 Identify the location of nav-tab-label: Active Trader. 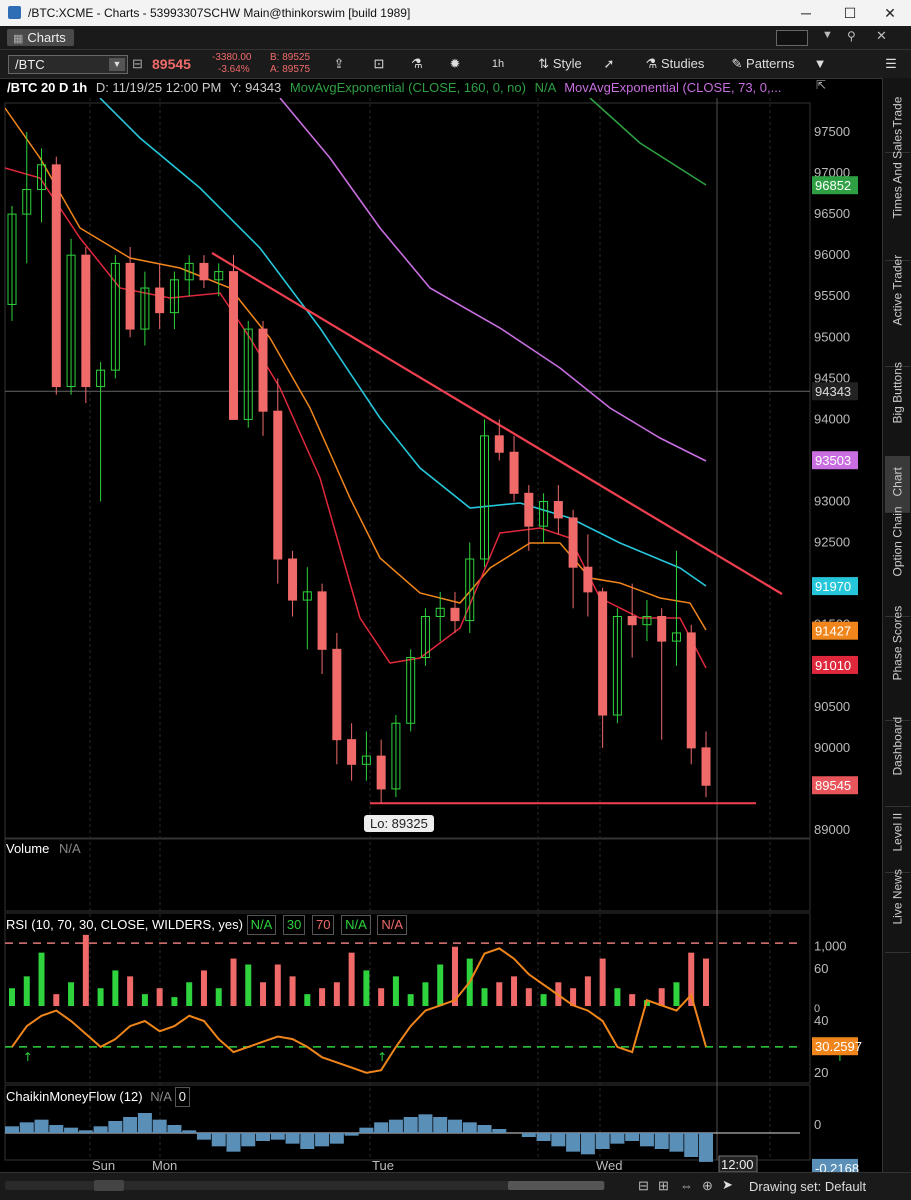
(897, 290).